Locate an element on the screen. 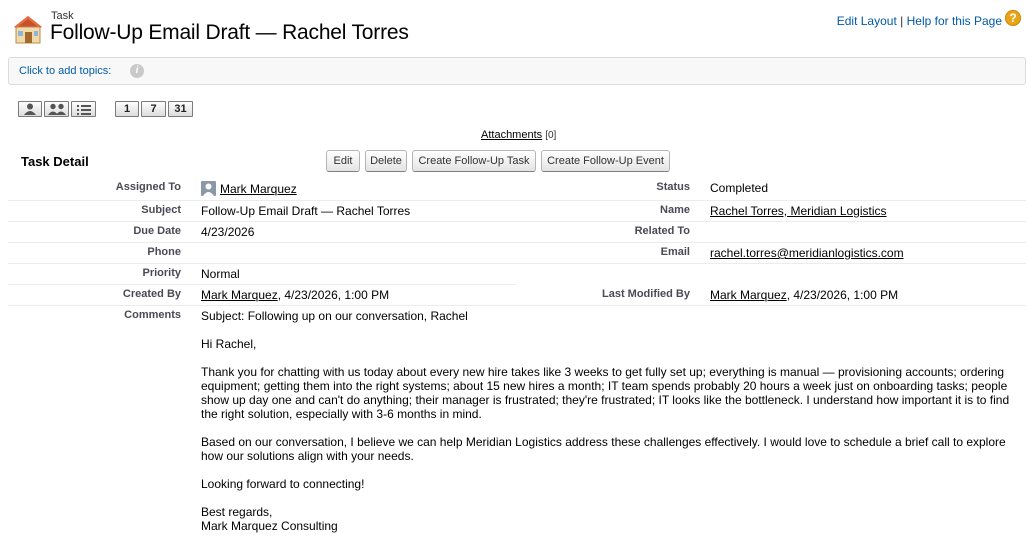 The width and height of the screenshot is (1035, 548). phone-label: Phone is located at coordinates (164, 252).